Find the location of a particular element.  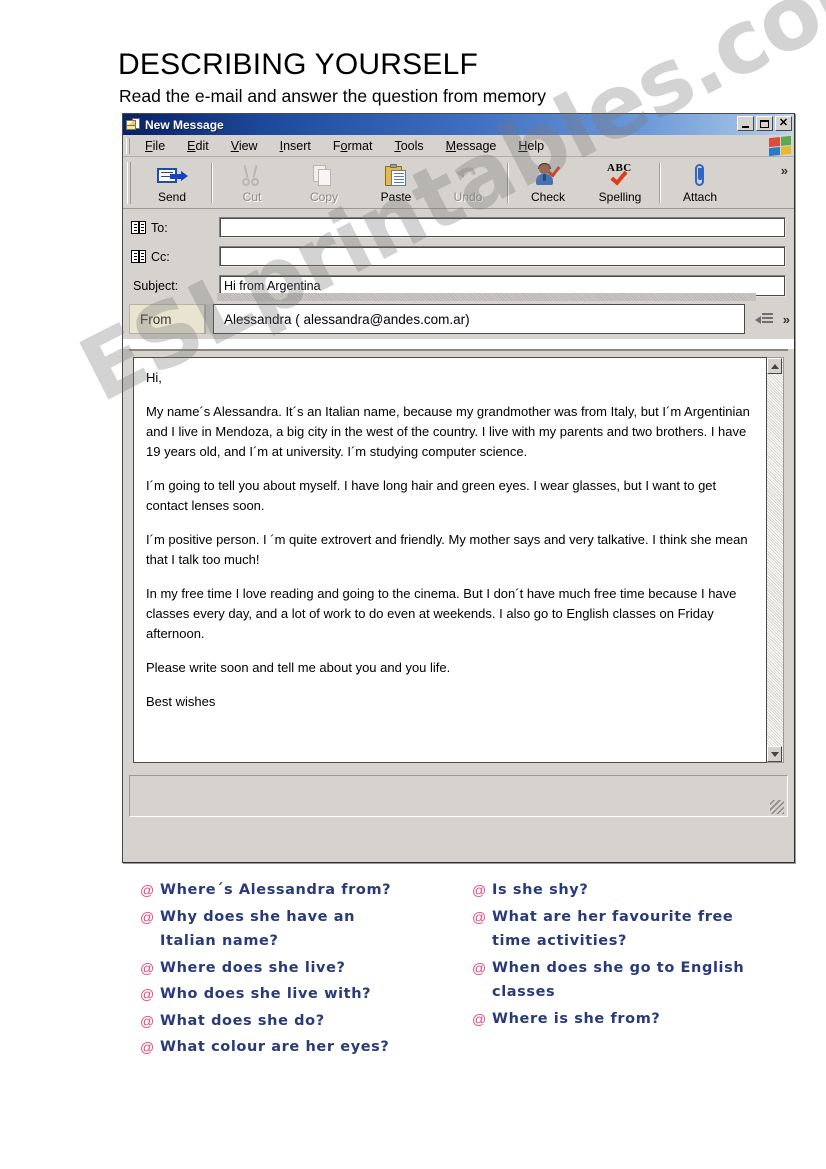

list-item: @ What colour are her eyes? is located at coordinates (283, 1047).